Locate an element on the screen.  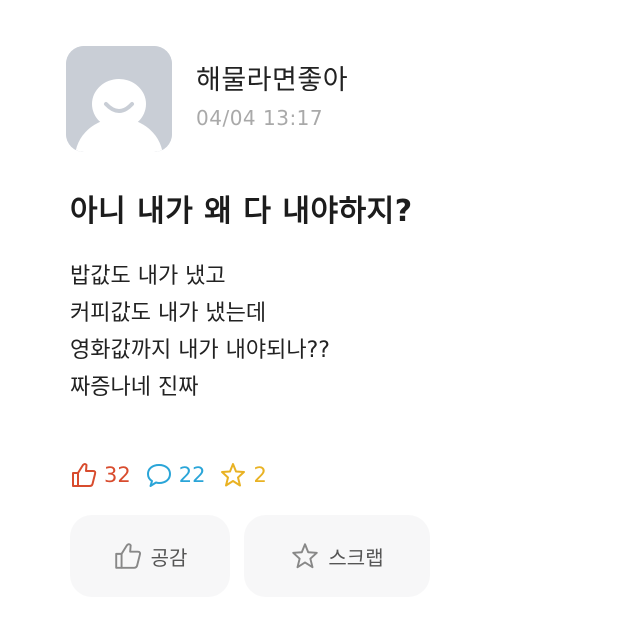
post-body-line: 커피값도 내가 냈는데 is located at coordinates (168, 313).